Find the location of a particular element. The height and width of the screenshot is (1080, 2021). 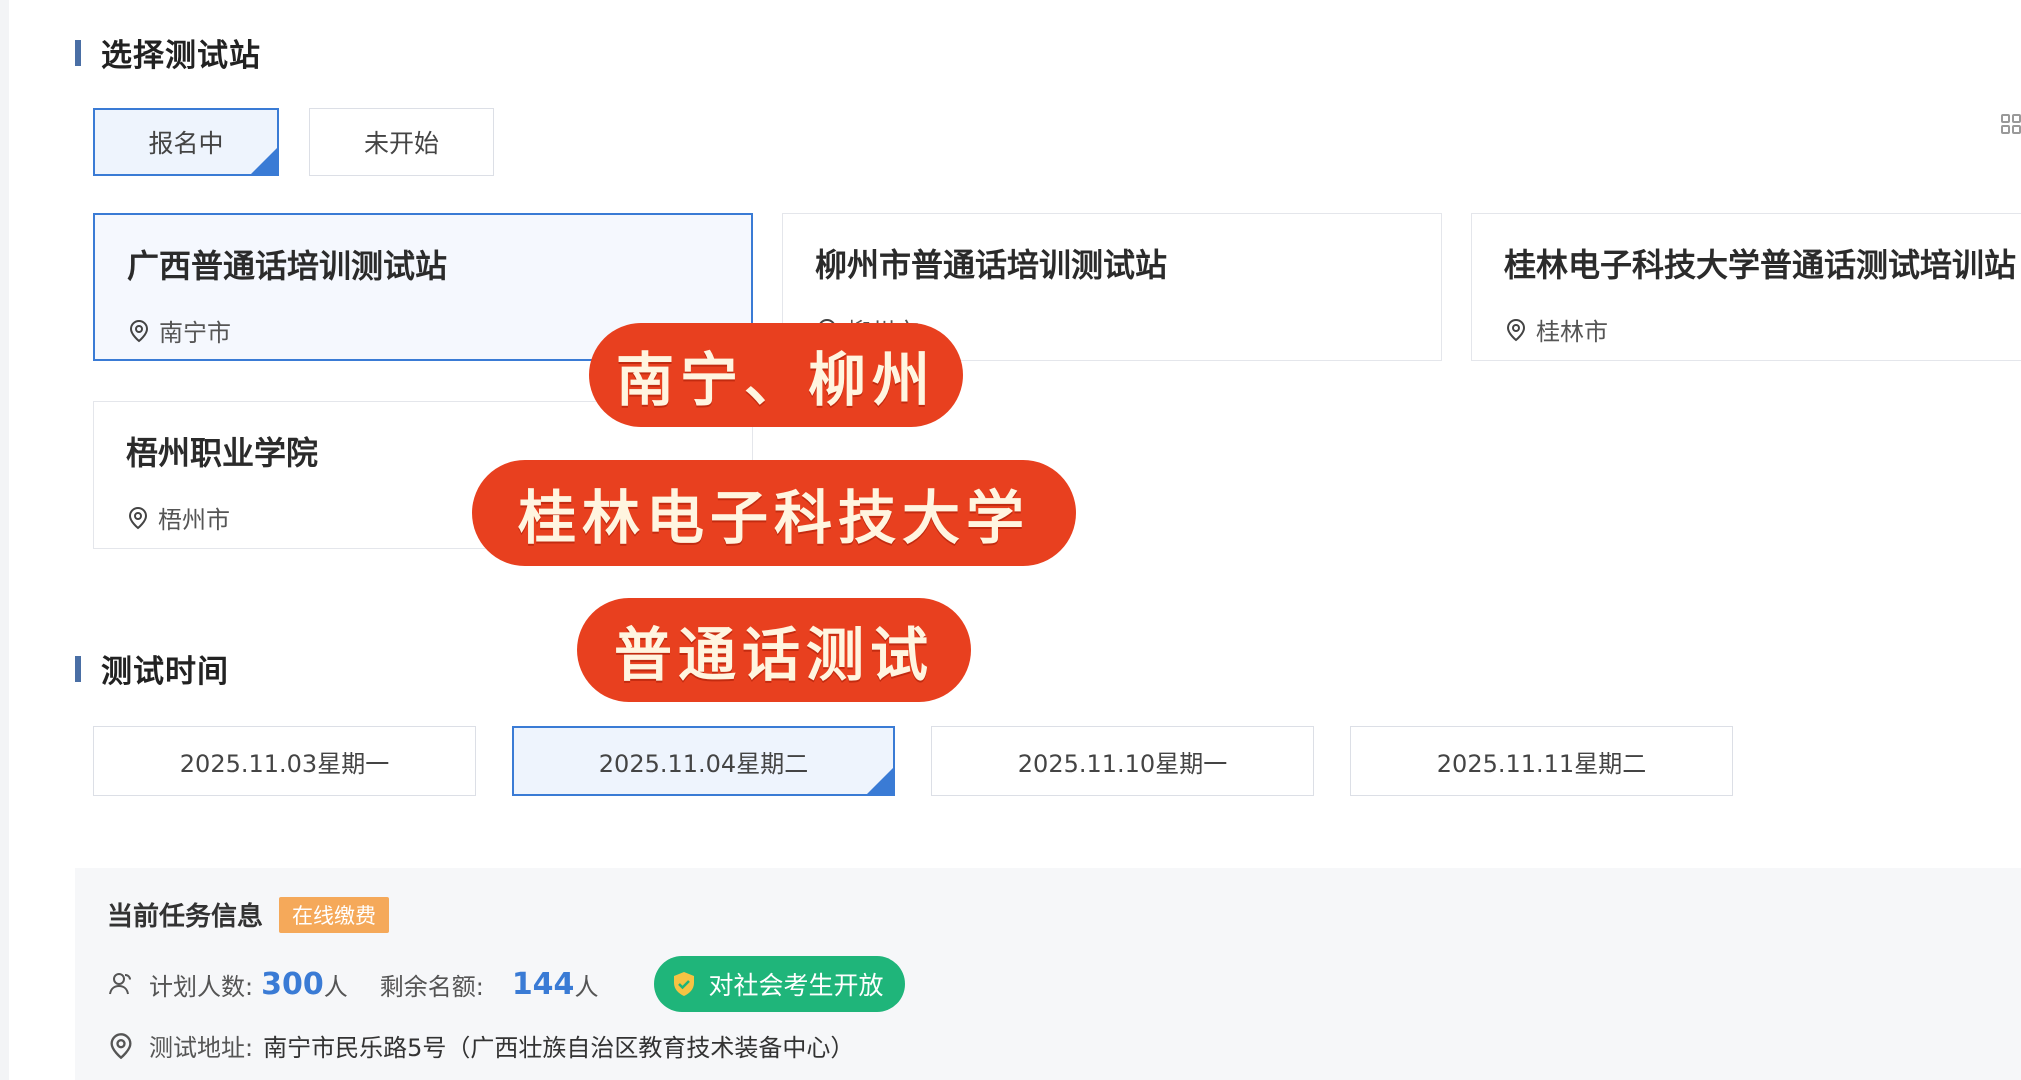

overlay-caption-line-3: 普通话测试 is located at coordinates (774, 650).